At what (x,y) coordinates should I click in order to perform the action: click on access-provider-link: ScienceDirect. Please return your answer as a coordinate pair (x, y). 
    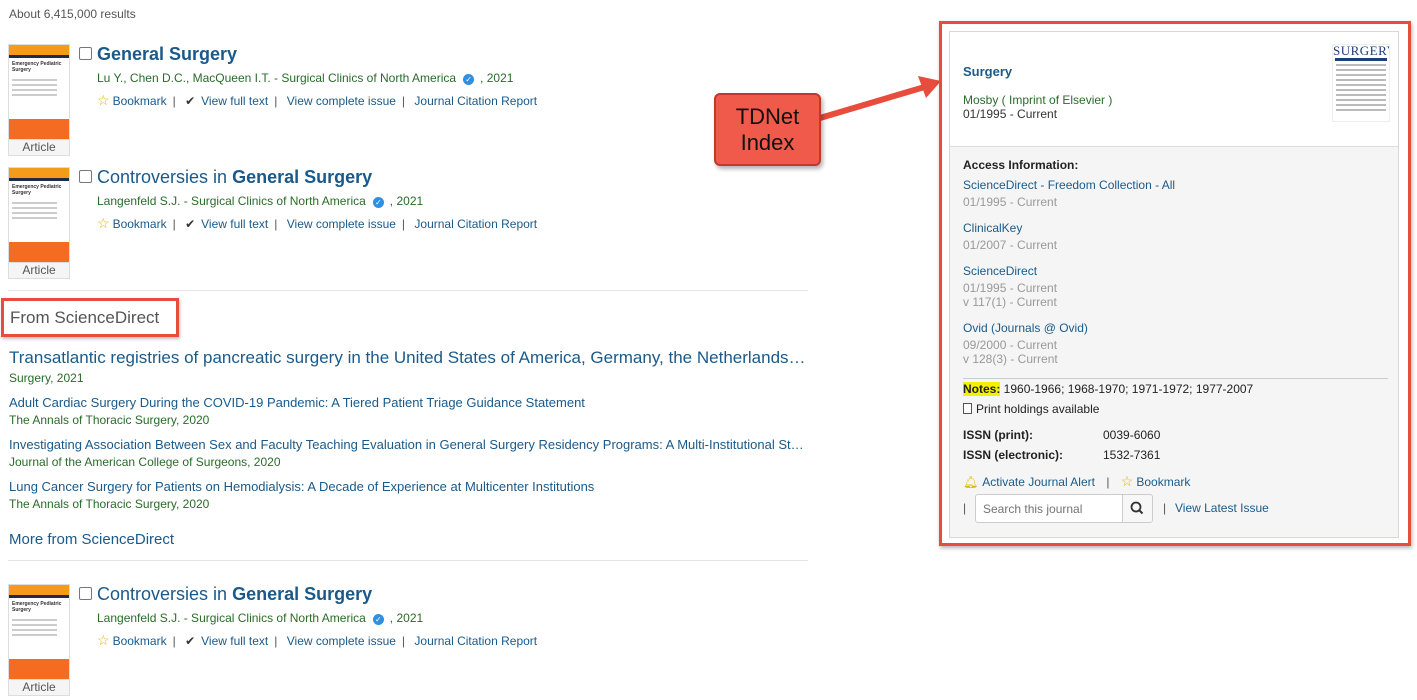
    Looking at the image, I should click on (1010, 271).